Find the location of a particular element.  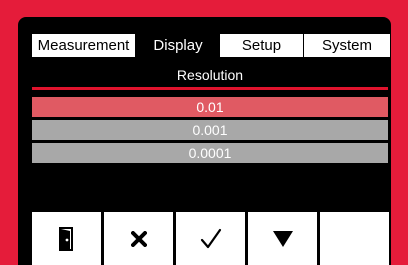

cancel-button is located at coordinates (138, 238).